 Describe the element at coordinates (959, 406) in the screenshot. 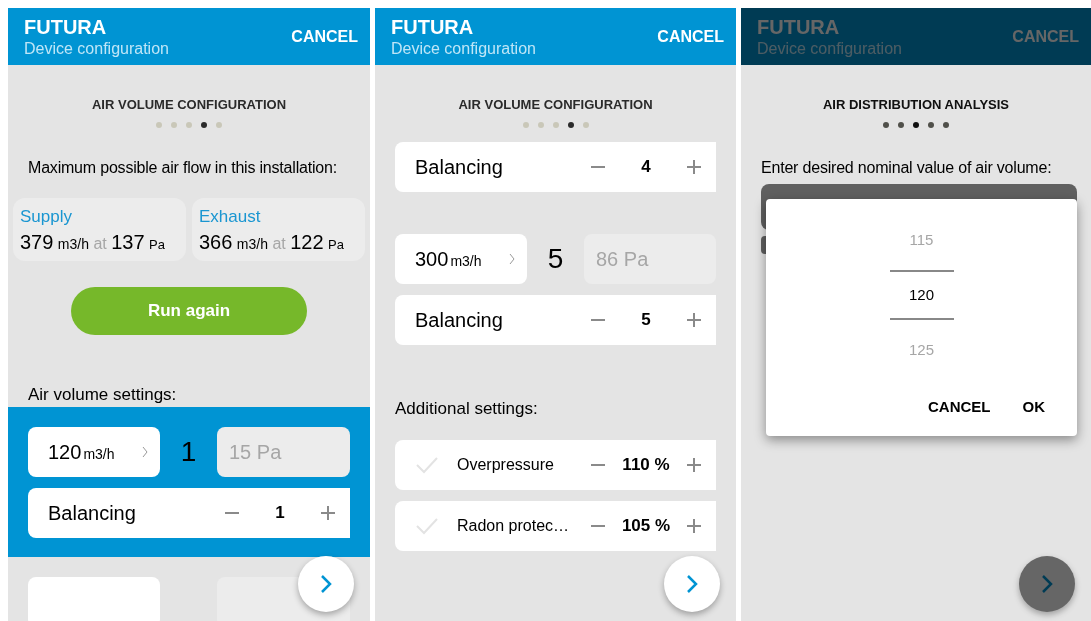

I see `dialog-button: CANCEL` at that location.